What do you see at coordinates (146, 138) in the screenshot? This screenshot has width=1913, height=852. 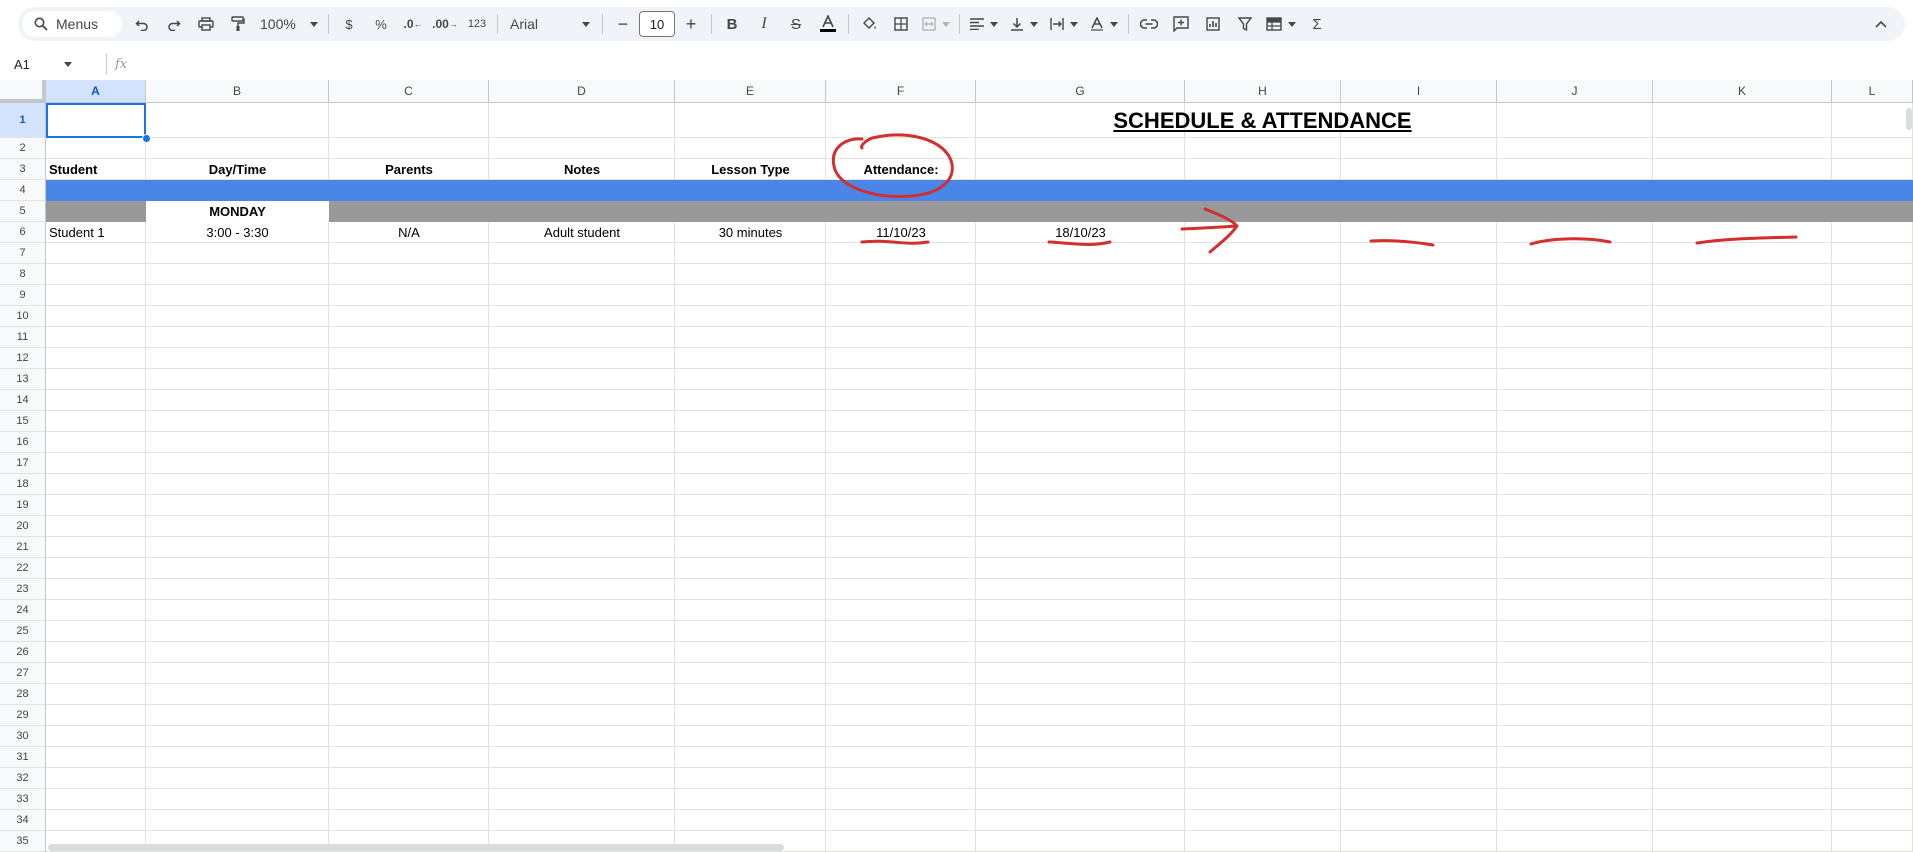 I see `fill-handle` at bounding box center [146, 138].